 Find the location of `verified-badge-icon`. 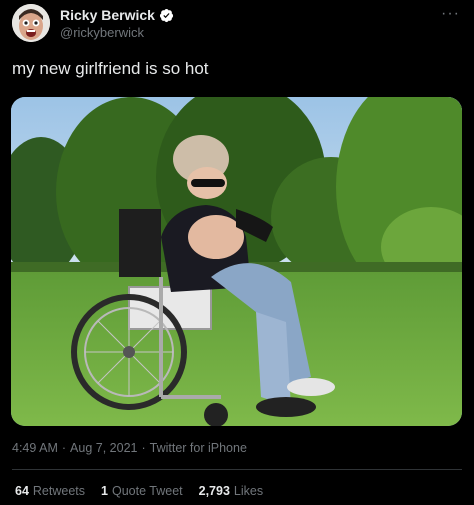

verified-badge-icon is located at coordinates (166, 15).